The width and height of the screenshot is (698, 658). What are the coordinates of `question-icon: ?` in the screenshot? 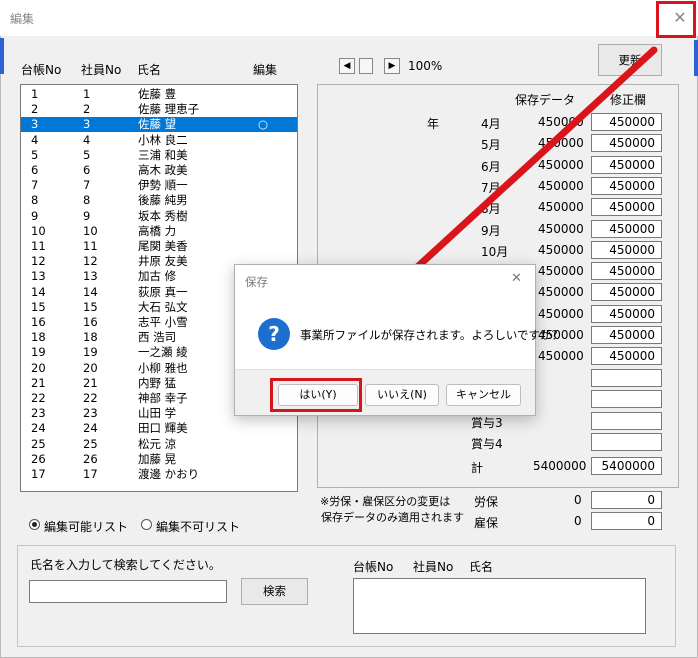 It's located at (274, 334).